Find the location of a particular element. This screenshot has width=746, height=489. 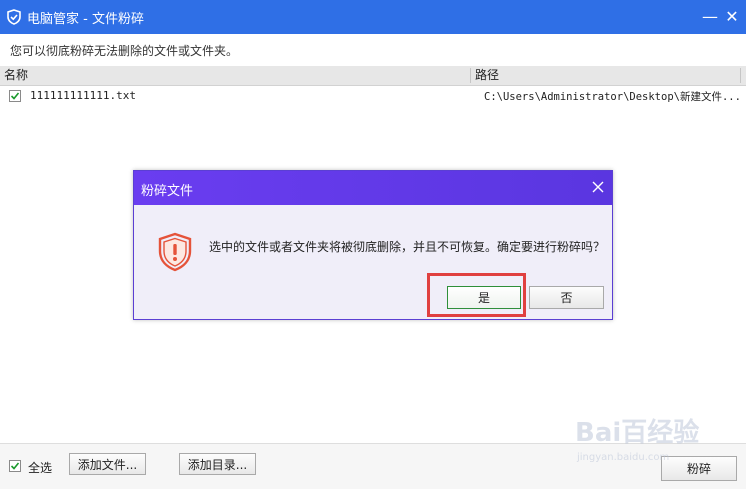

dialog-titlebar: 粉碎文件 is located at coordinates (373, 188).